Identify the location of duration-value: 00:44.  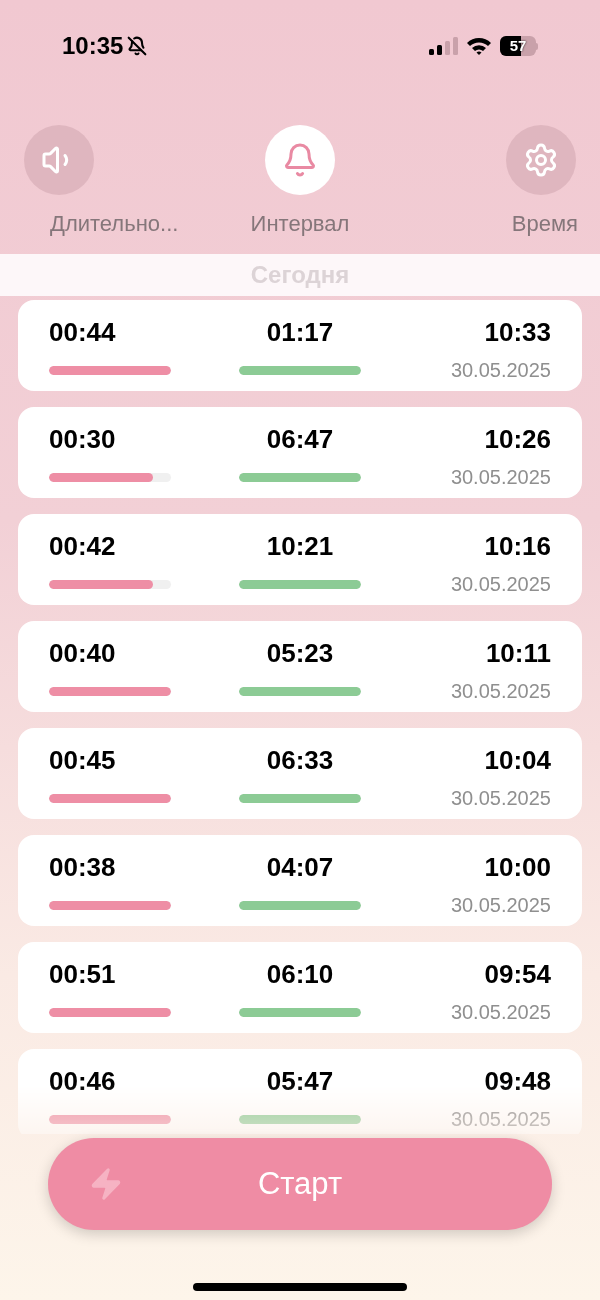
(83, 330).